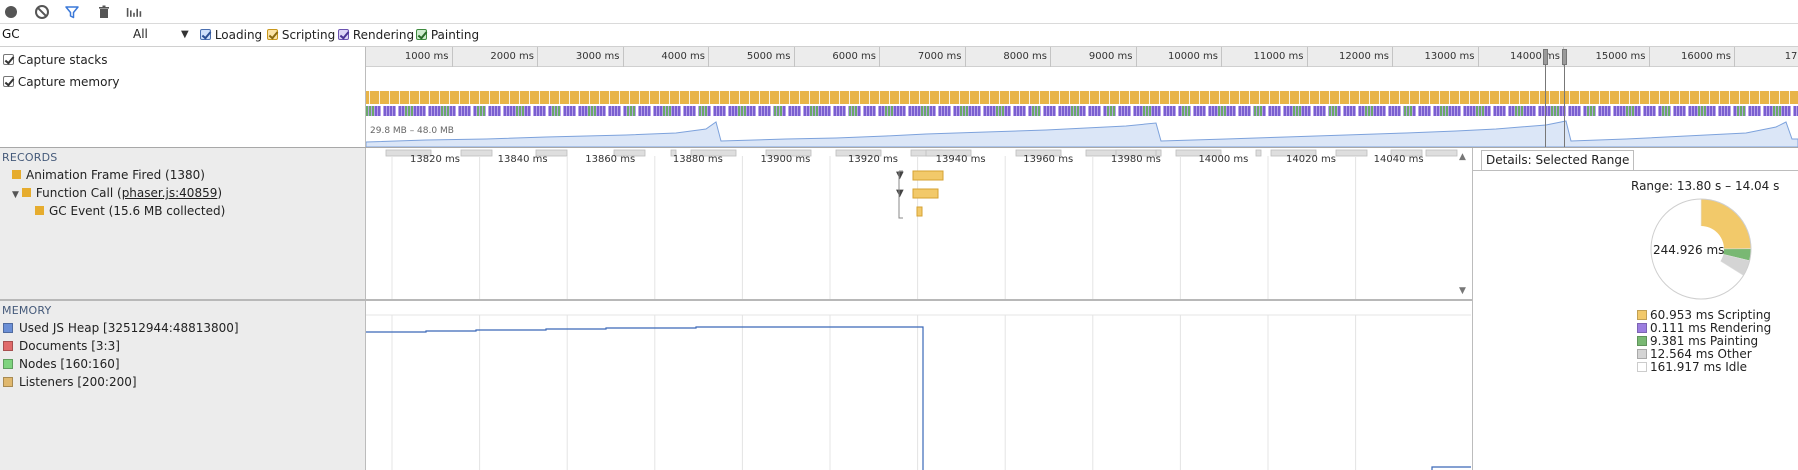  What do you see at coordinates (376, 35) in the screenshot?
I see `rendering-checkbox: Rendering` at bounding box center [376, 35].